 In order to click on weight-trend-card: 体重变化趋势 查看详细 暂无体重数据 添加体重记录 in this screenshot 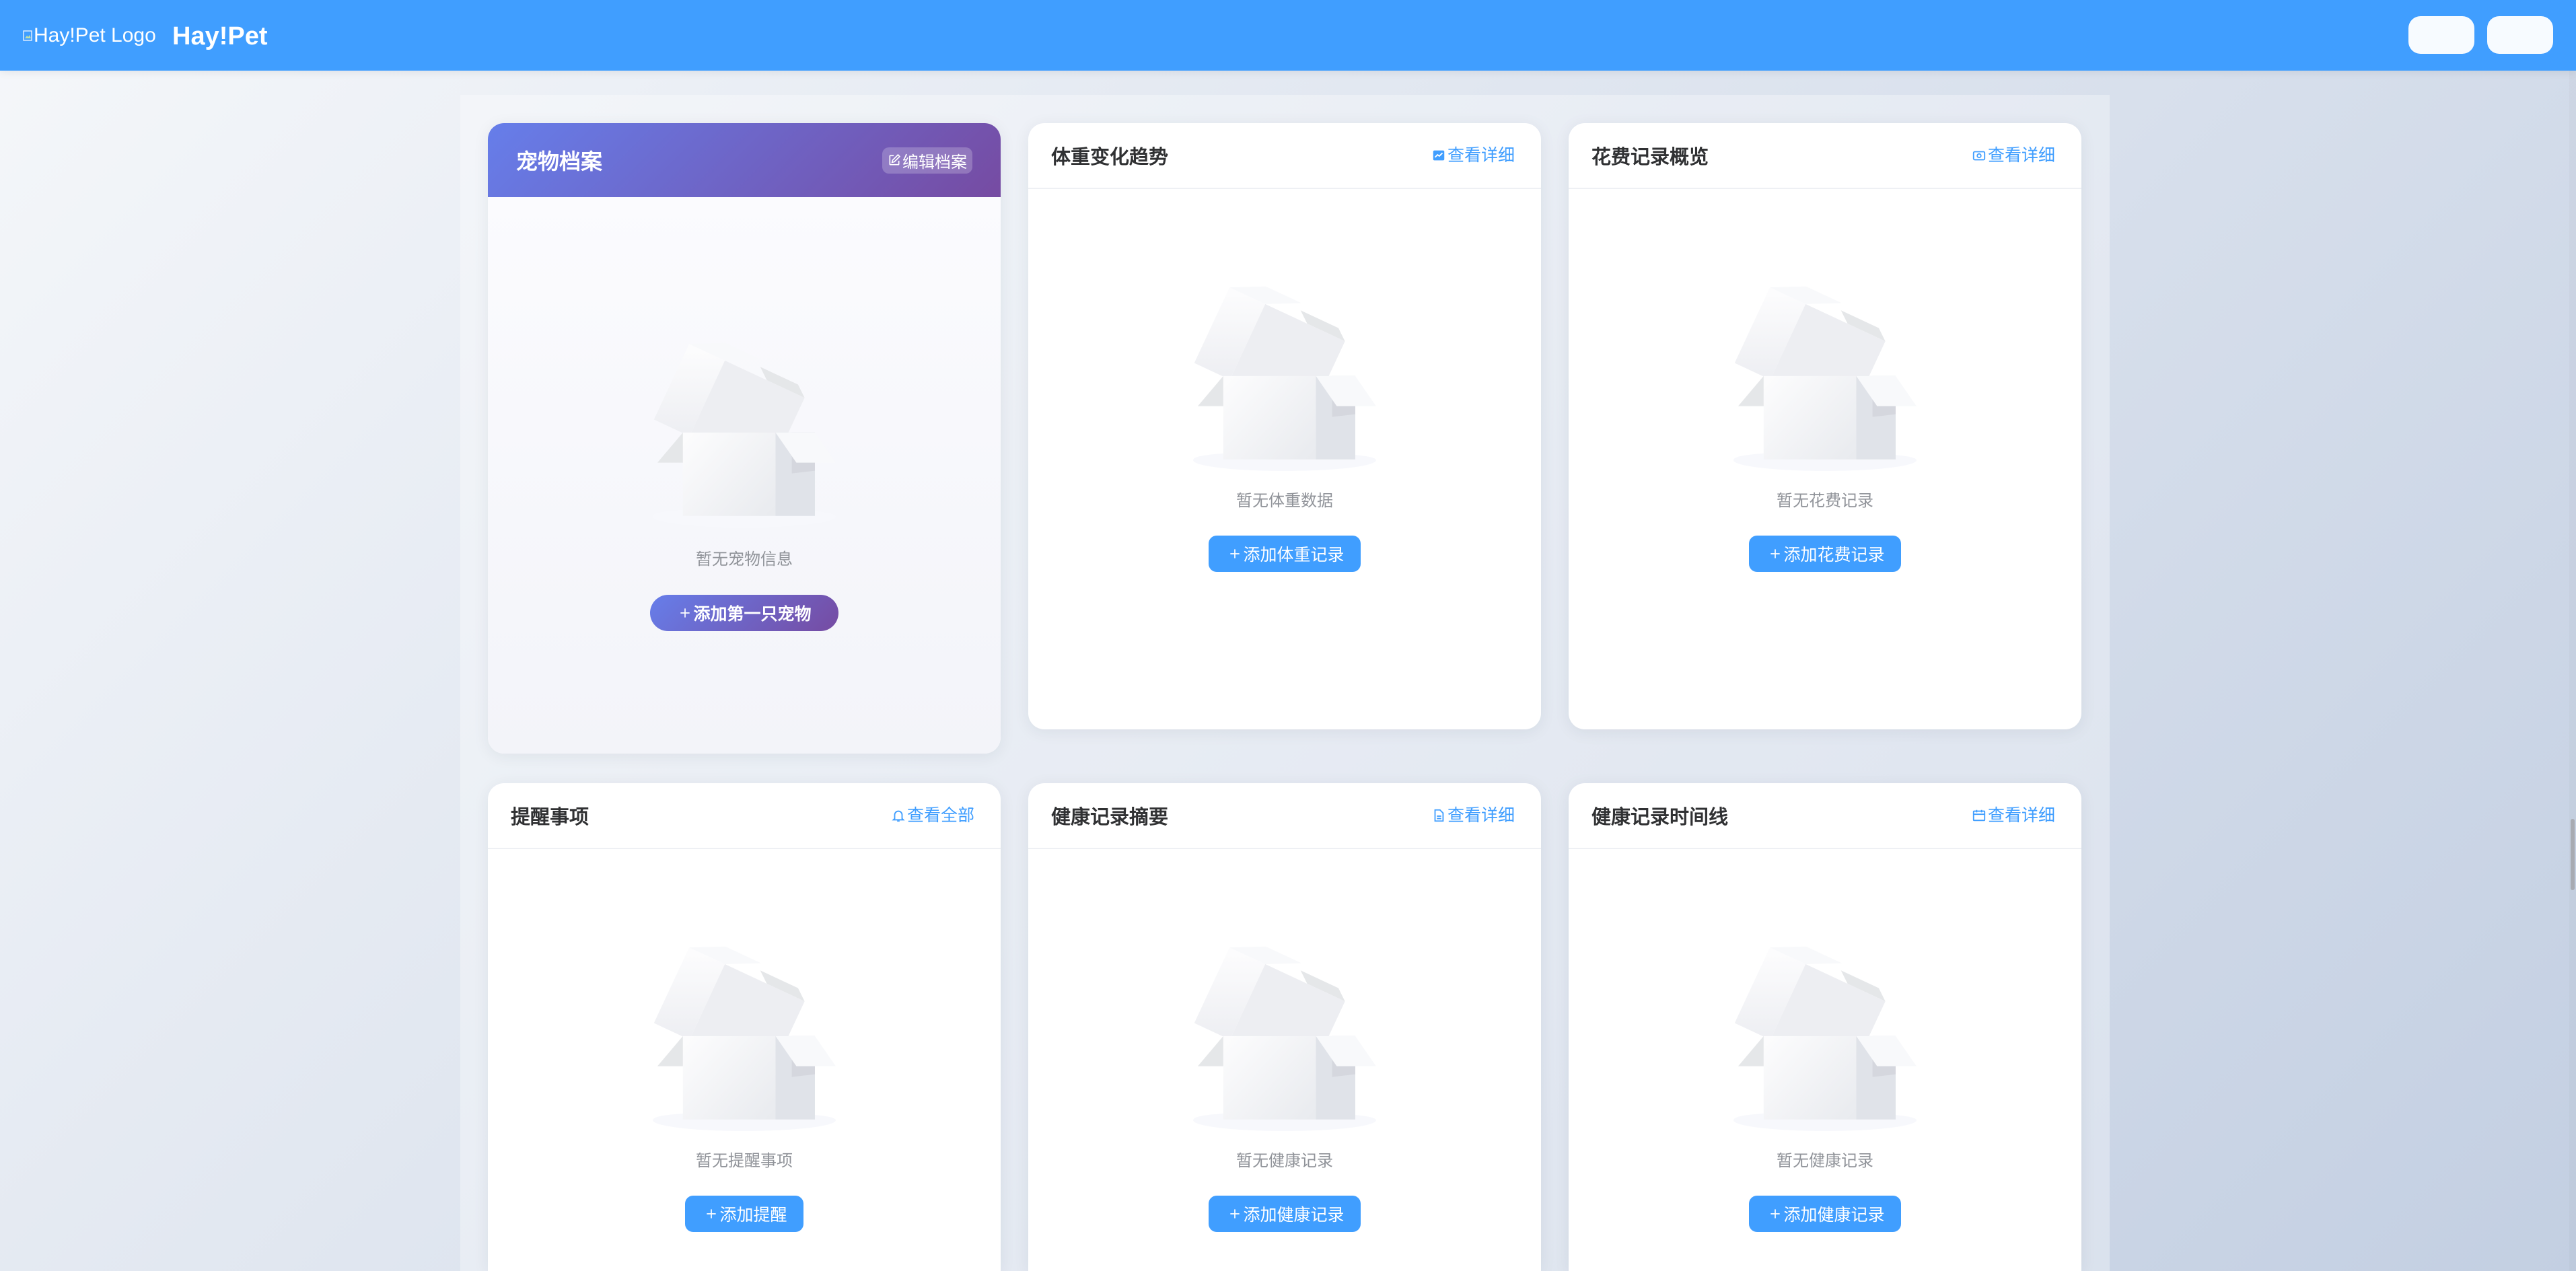, I will do `click(1284, 426)`.